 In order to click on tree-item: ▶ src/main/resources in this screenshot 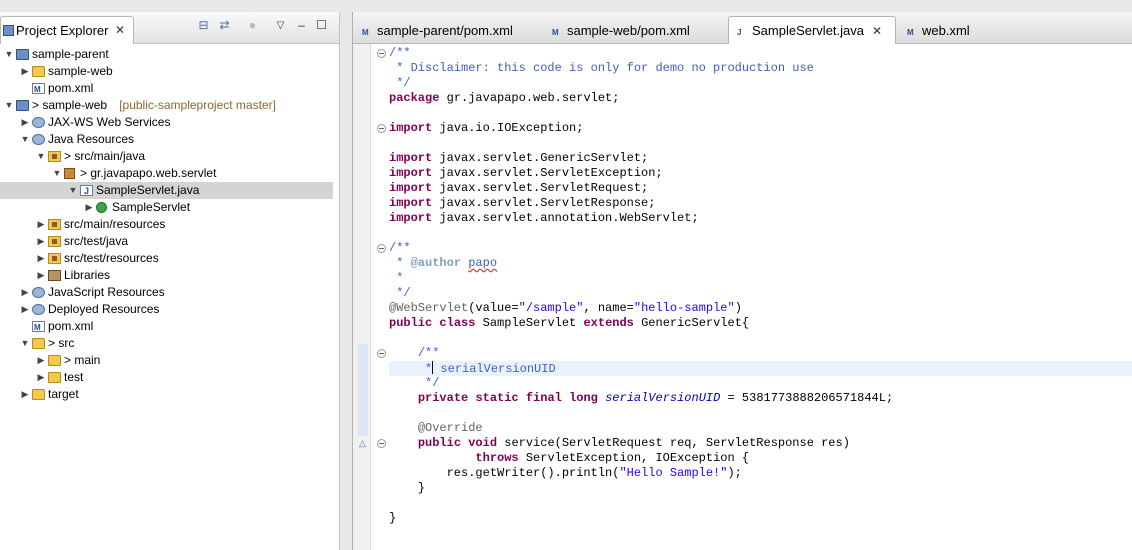, I will do `click(166, 224)`.